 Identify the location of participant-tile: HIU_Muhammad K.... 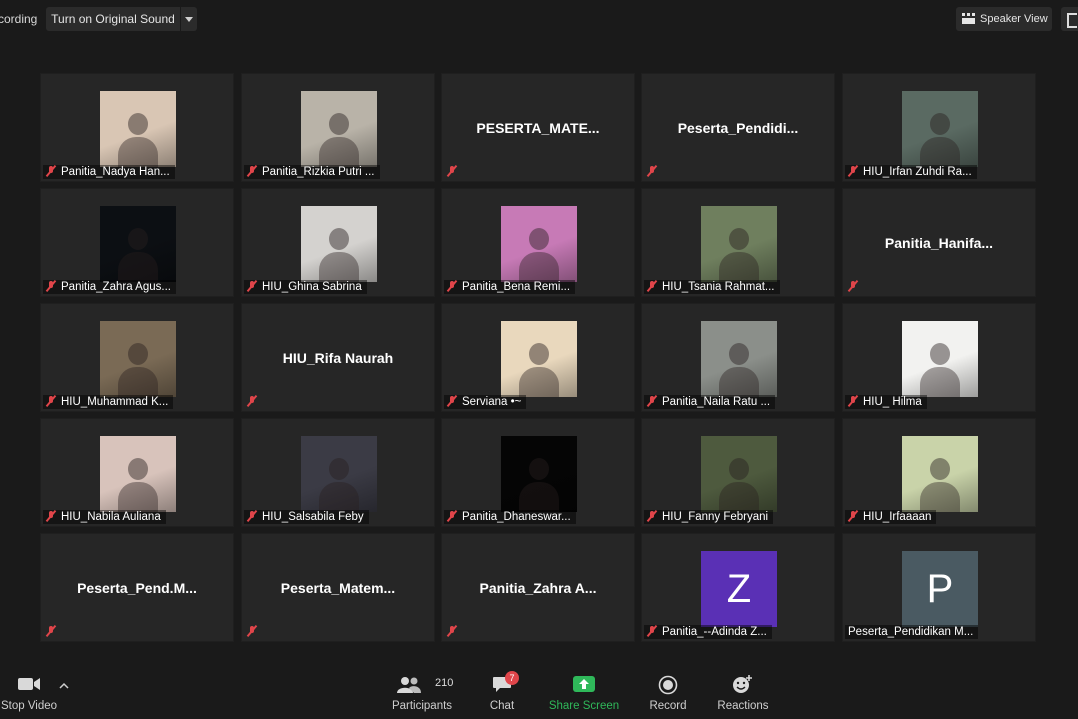
(137, 357).